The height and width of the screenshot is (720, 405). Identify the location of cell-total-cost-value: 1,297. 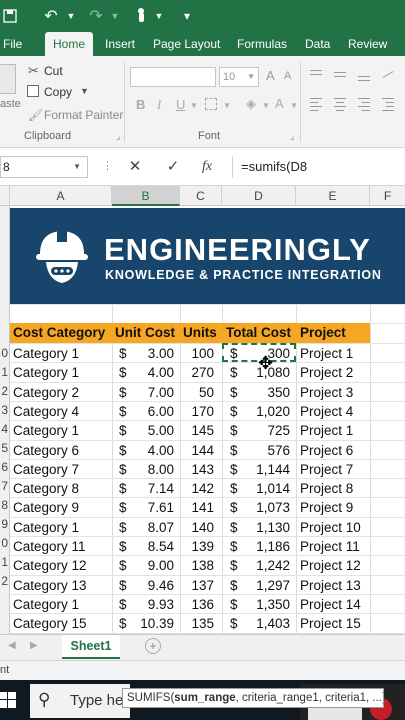
(265, 585).